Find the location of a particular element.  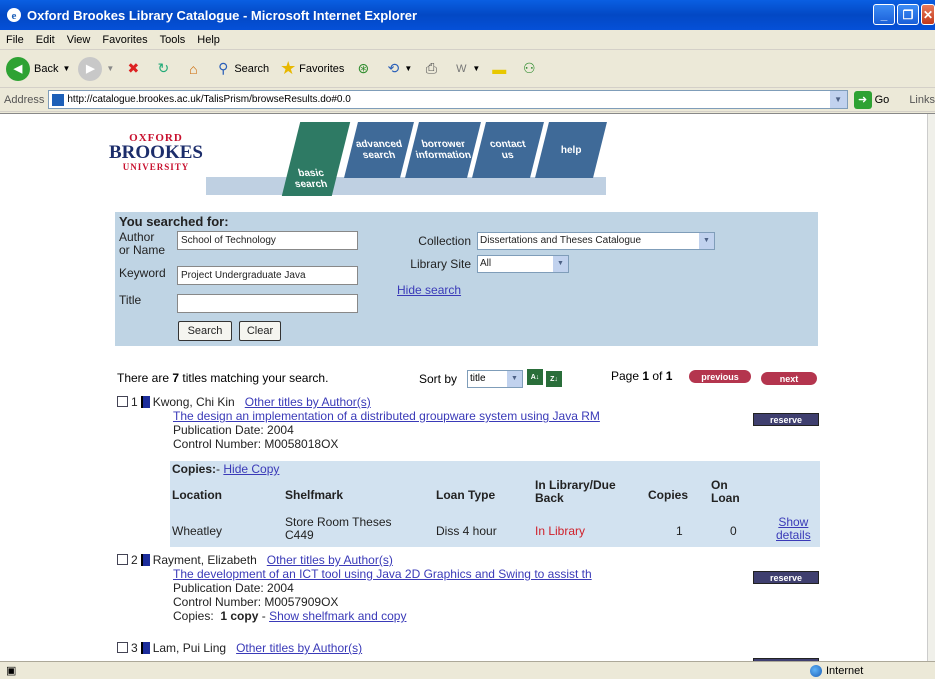

maximize-button: ❐ is located at coordinates (908, 14).